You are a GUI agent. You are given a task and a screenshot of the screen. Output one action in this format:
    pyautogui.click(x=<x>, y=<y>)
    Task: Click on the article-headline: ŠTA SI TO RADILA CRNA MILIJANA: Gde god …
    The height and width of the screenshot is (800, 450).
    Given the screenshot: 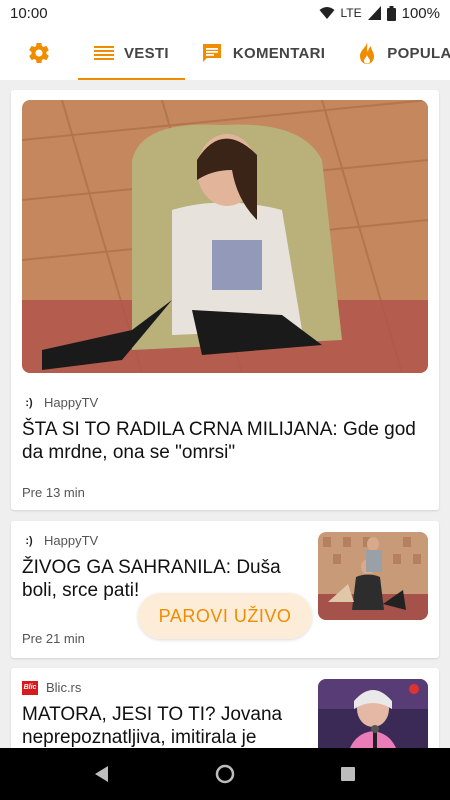 What is the action you would take?
    pyautogui.click(x=219, y=441)
    